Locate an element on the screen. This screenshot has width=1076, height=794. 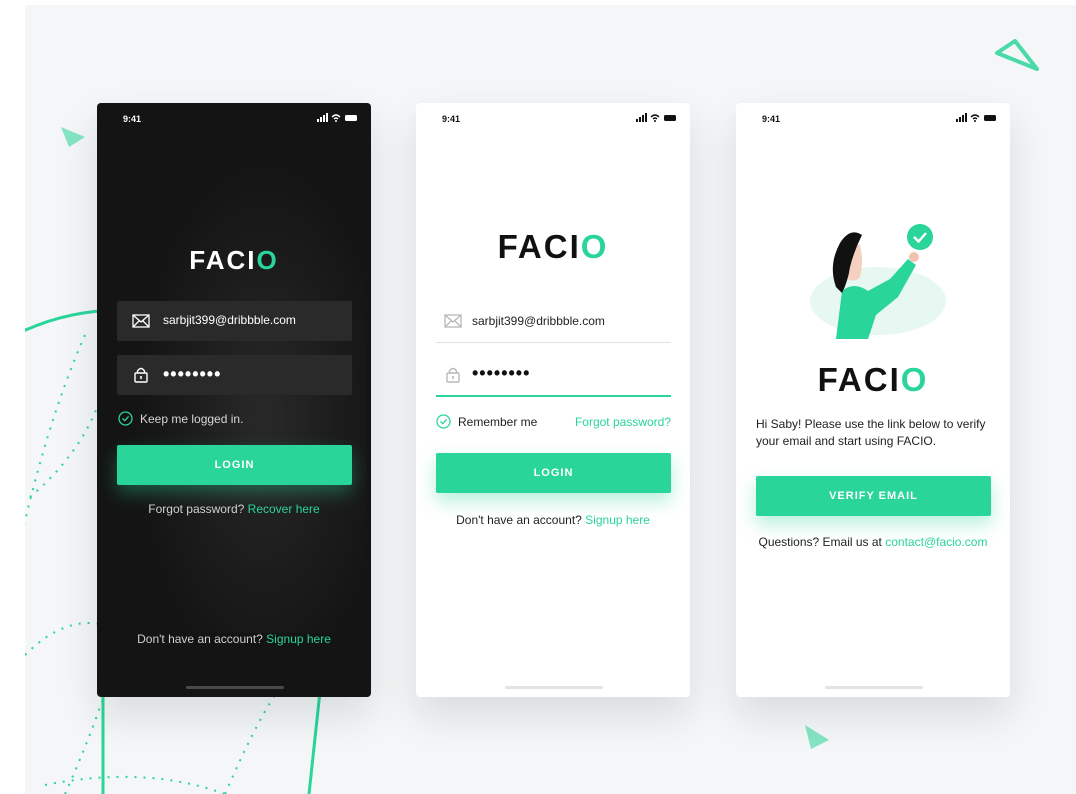
background-portrait is located at coordinates (252, 398).